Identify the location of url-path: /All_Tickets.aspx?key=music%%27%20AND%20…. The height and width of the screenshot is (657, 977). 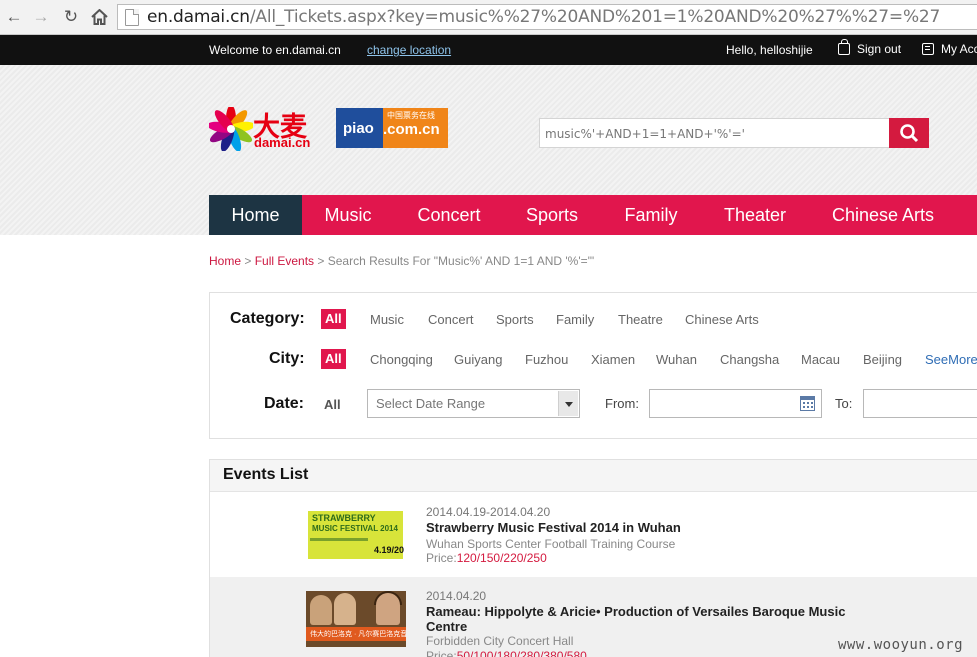
(595, 17).